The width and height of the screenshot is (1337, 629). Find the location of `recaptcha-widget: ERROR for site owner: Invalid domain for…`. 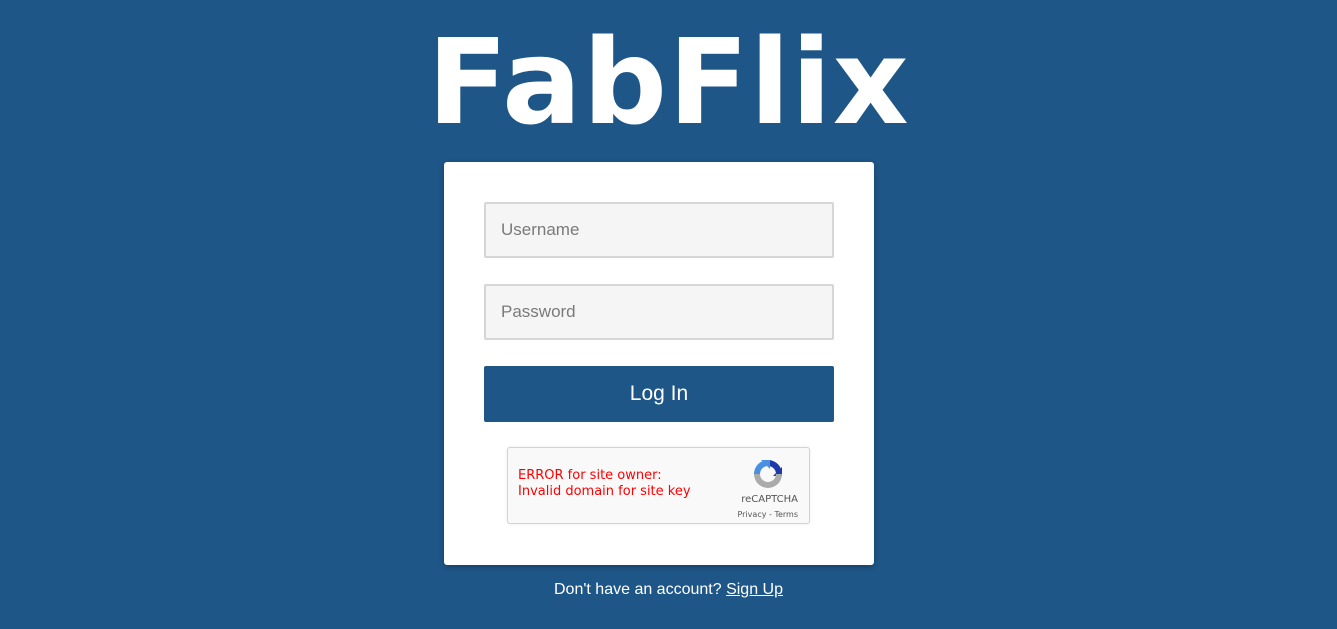

recaptcha-widget: ERROR for site owner: Invalid domain for… is located at coordinates (658, 485).